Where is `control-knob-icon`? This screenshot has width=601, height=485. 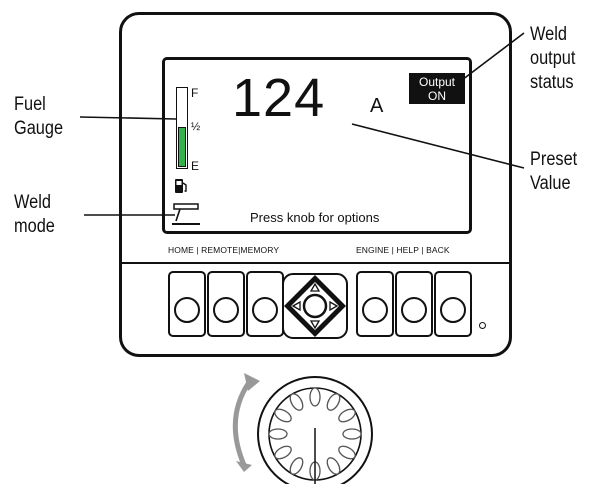 control-knob-icon is located at coordinates (315, 428).